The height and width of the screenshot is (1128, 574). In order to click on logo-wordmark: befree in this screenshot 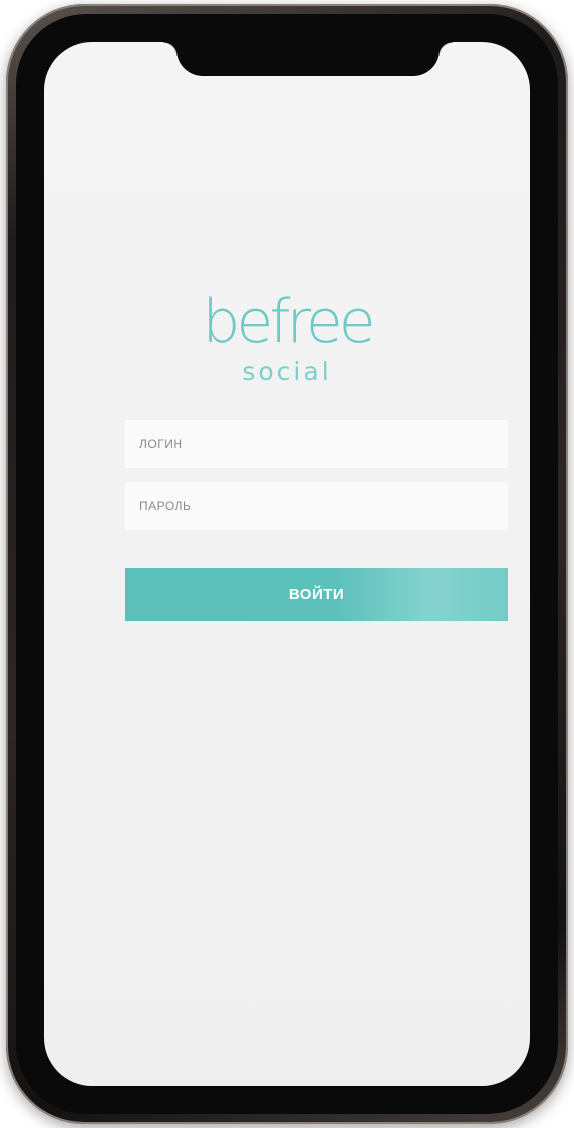, I will do `click(288, 322)`.